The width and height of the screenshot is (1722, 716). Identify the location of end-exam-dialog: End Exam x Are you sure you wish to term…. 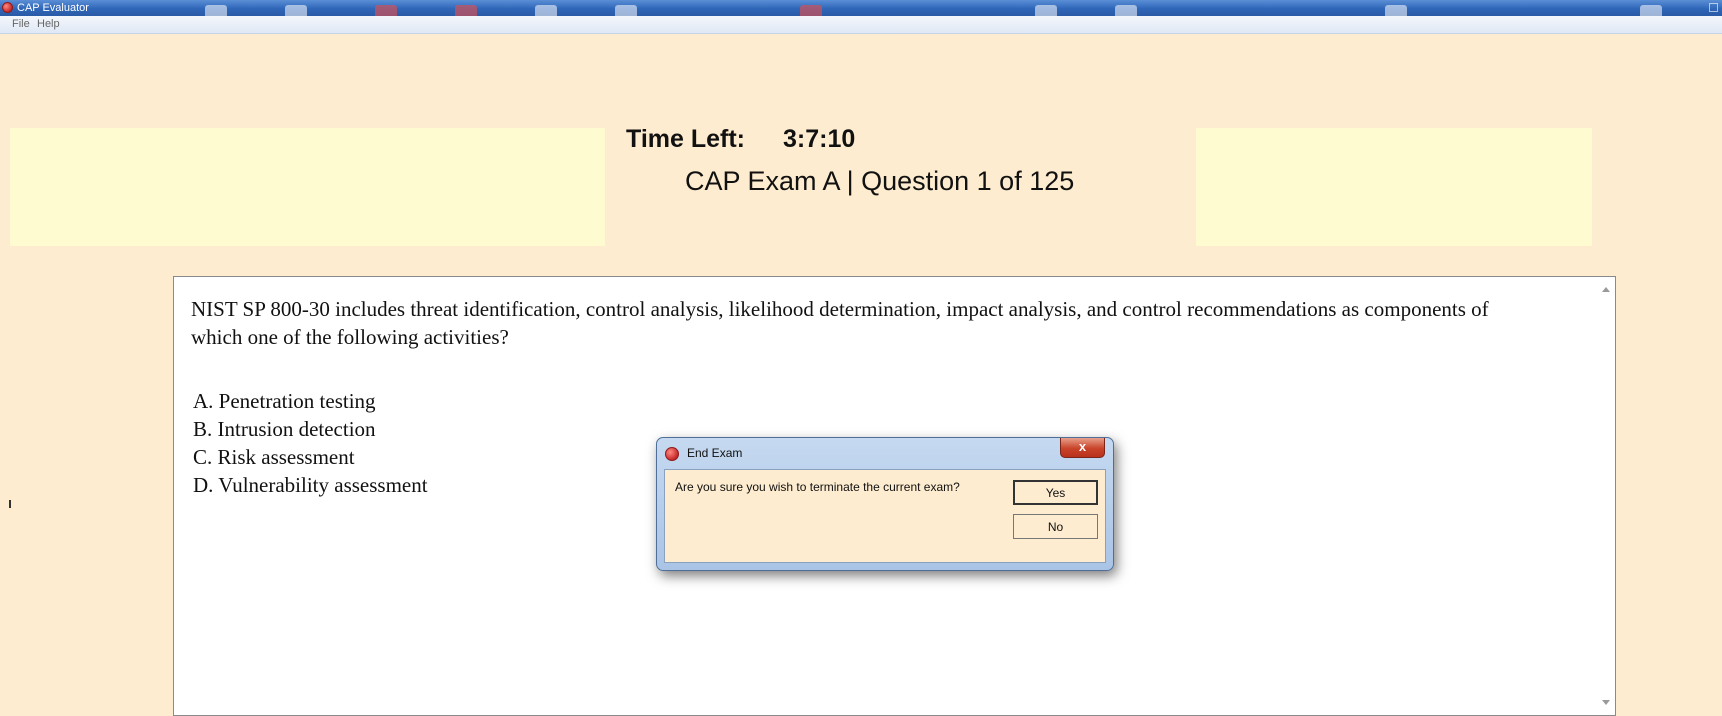
(885, 504).